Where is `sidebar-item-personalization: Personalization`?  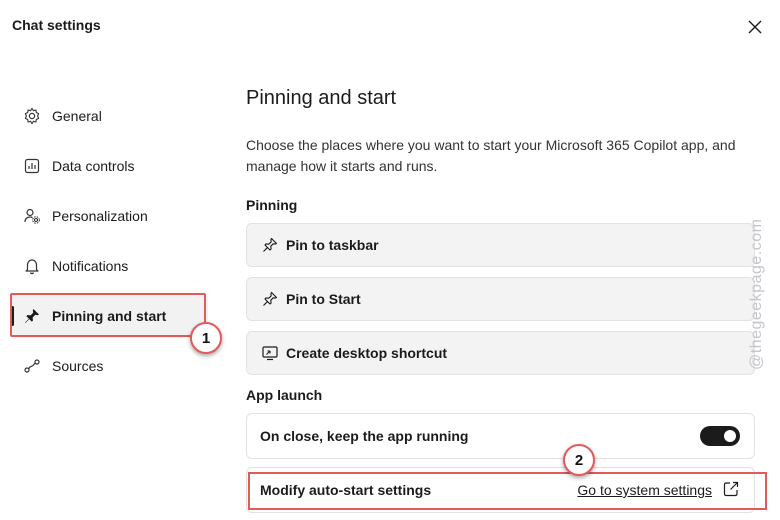
sidebar-item-personalization: Personalization is located at coordinates (110, 216).